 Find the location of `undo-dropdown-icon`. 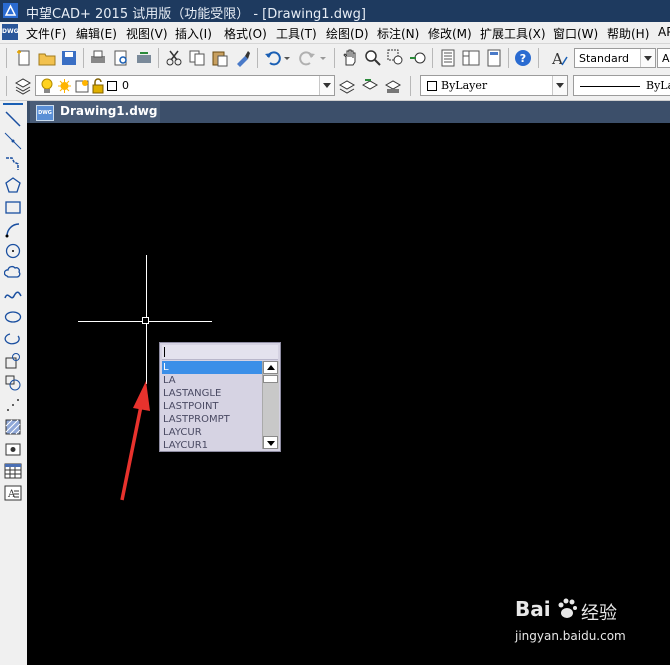

undo-dropdown-icon is located at coordinates (287, 58).